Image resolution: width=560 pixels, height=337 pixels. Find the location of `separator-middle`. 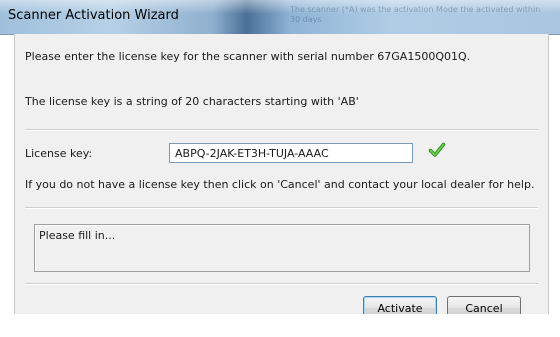

separator-middle is located at coordinates (281, 208).